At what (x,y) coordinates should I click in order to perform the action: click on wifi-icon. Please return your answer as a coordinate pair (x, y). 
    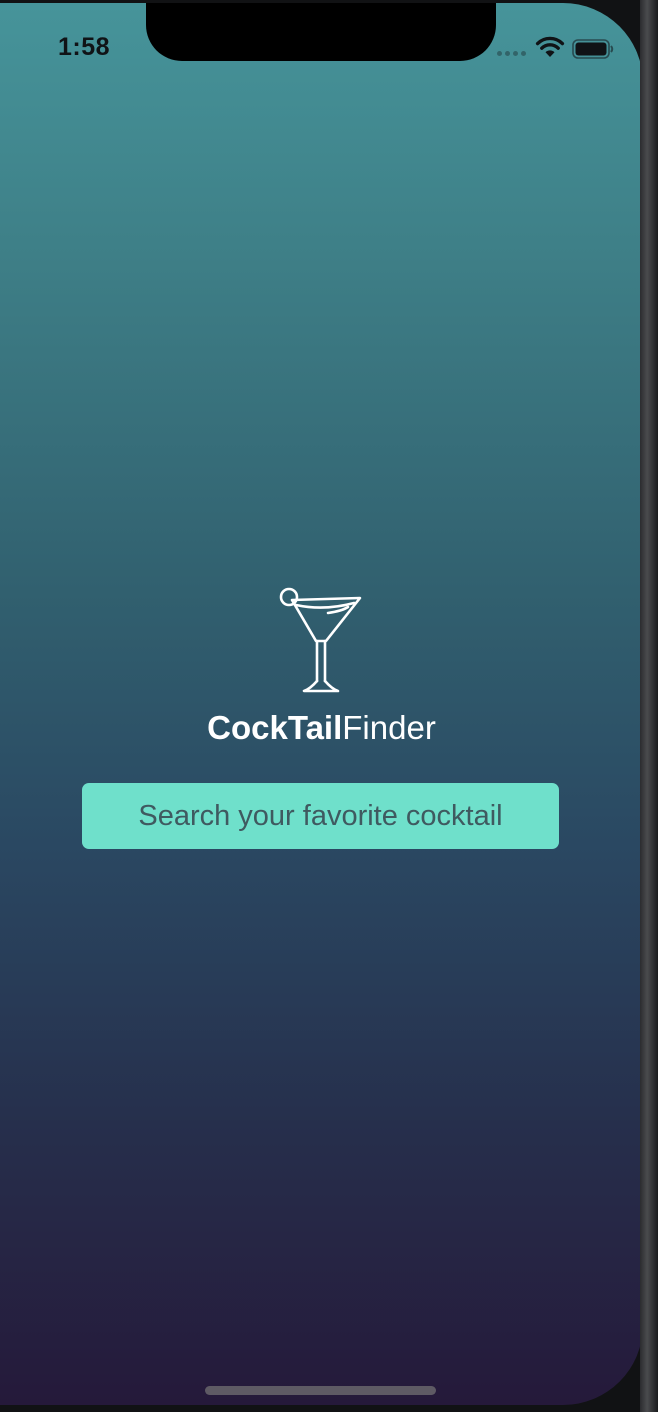
    Looking at the image, I should click on (550, 46).